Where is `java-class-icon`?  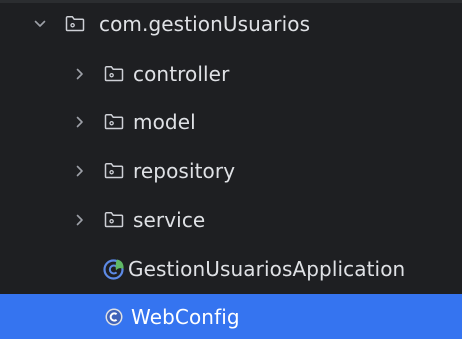
java-class-icon is located at coordinates (114, 317).